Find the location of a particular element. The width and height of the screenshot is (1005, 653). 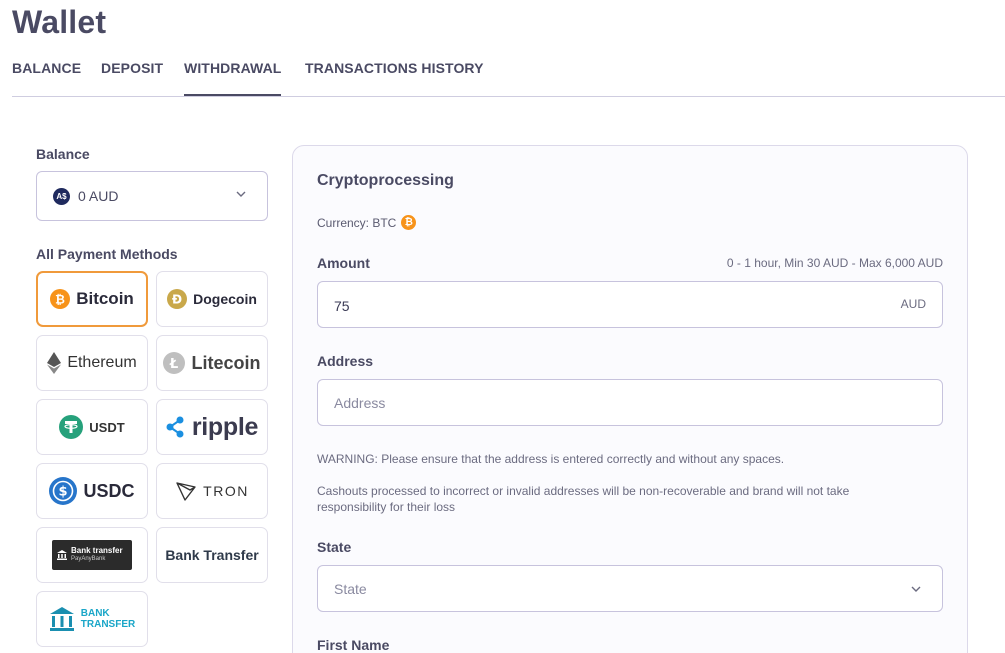

payment-method-label: Bank Transfer is located at coordinates (212, 555).